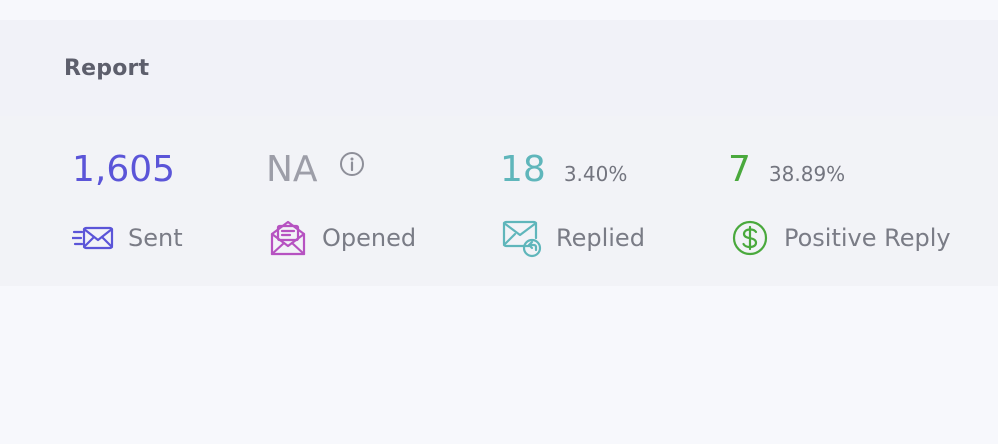  I want to click on reply-envelope-icon, so click(522, 238).